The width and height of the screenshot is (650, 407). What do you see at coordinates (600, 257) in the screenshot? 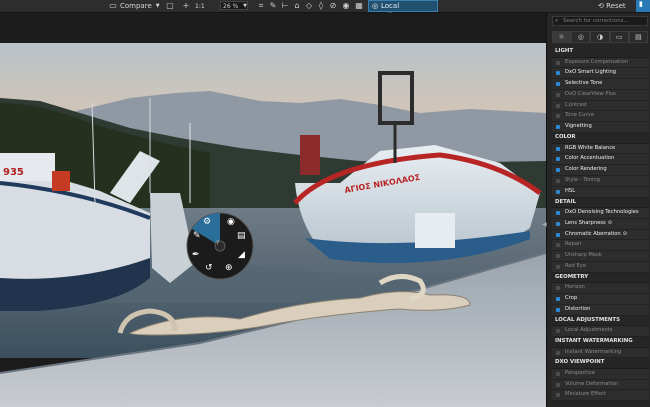
I see `list-item: Unsharp Mask` at bounding box center [600, 257].